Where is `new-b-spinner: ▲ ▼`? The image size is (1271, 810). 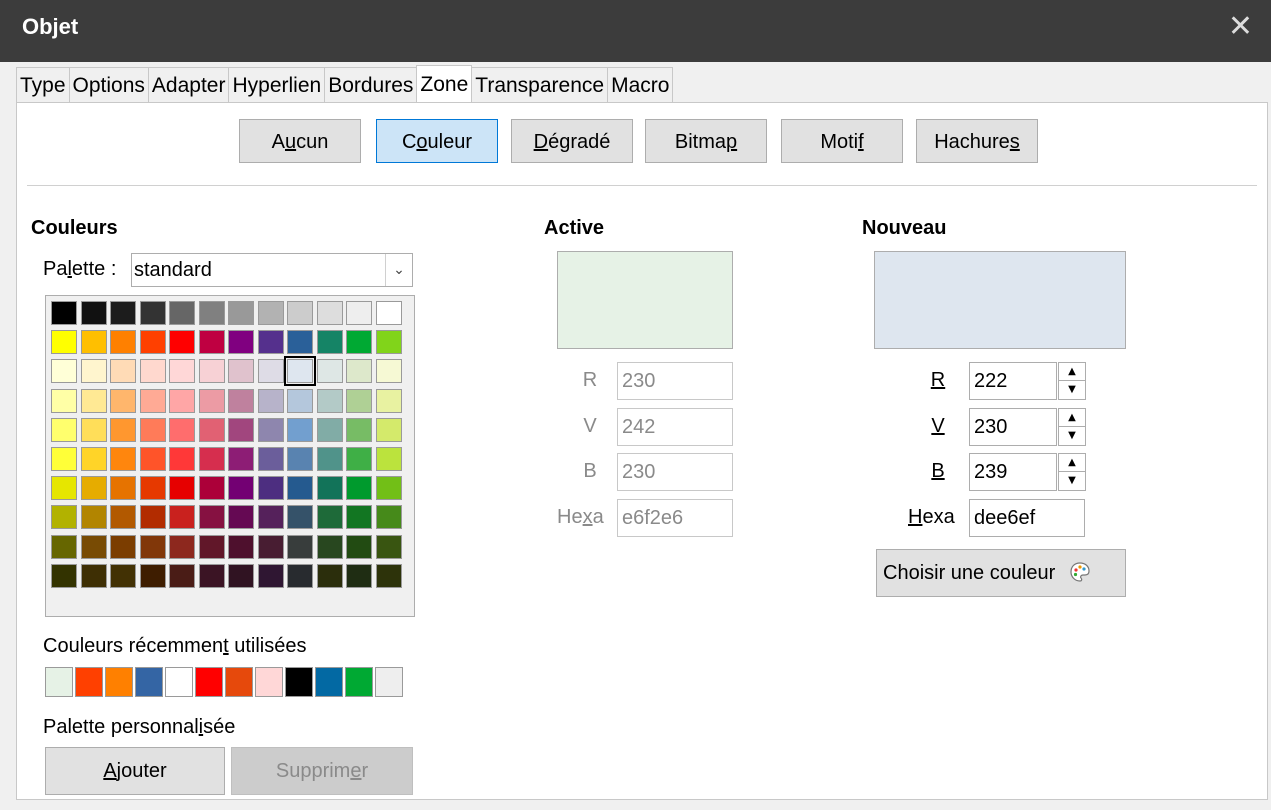 new-b-spinner: ▲ ▼ is located at coordinates (1072, 472).